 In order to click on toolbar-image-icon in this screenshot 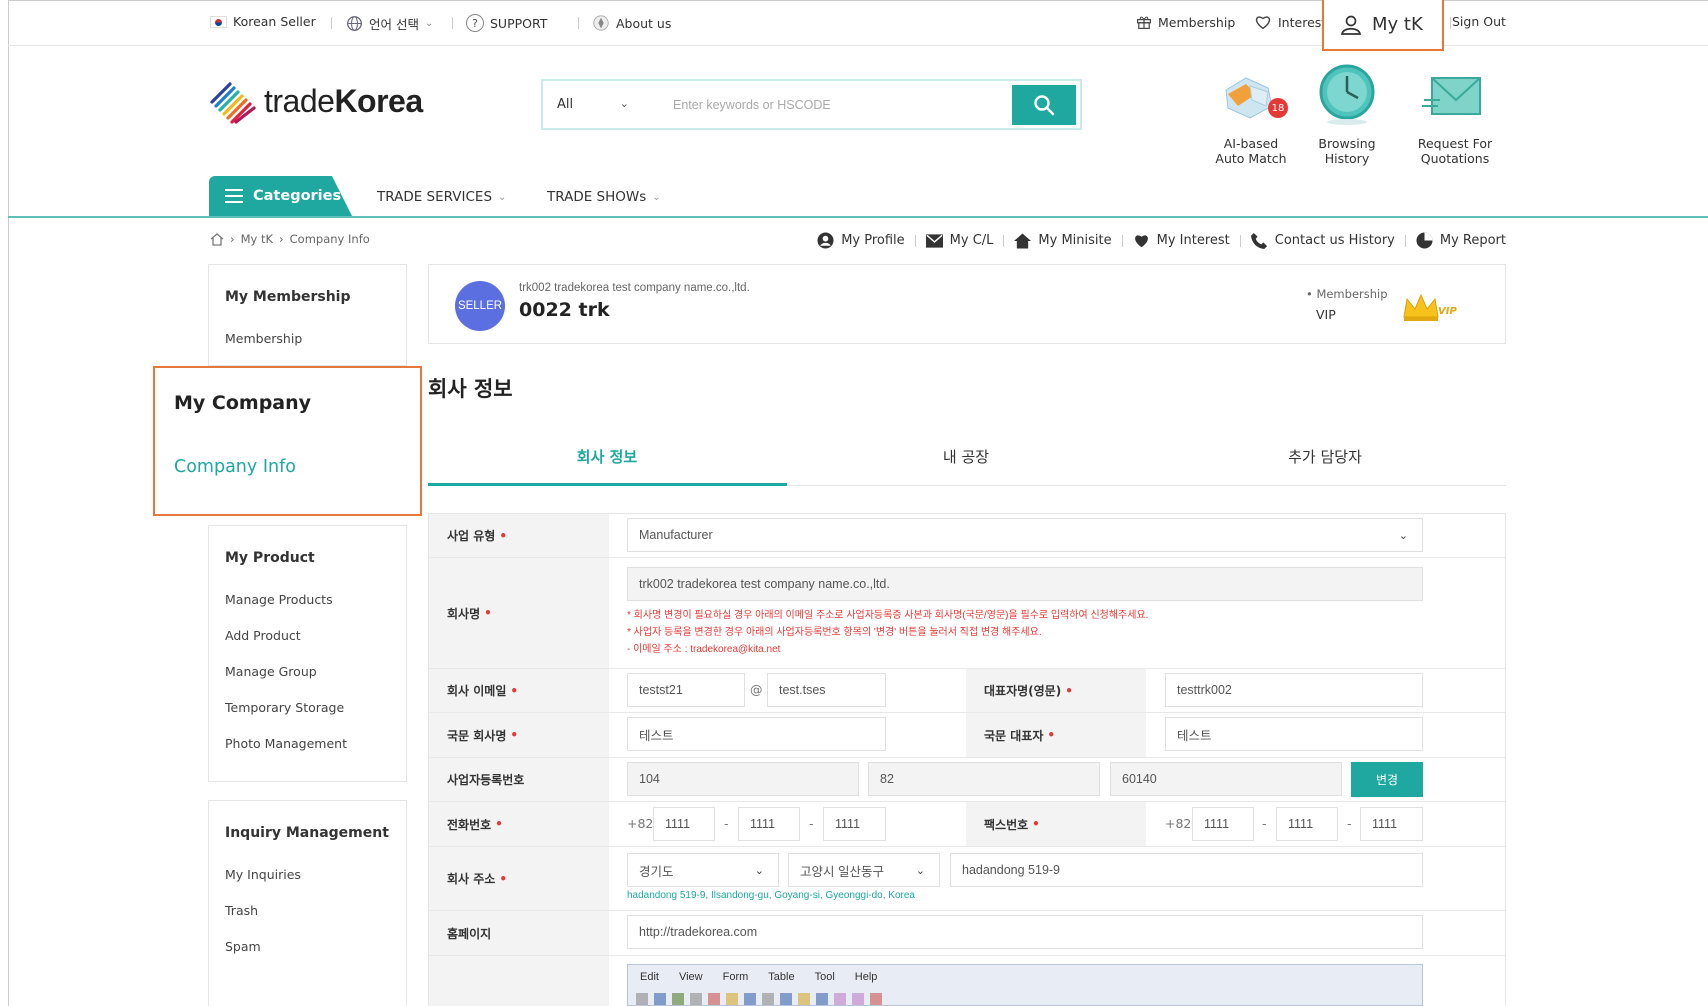, I will do `click(786, 999)`.